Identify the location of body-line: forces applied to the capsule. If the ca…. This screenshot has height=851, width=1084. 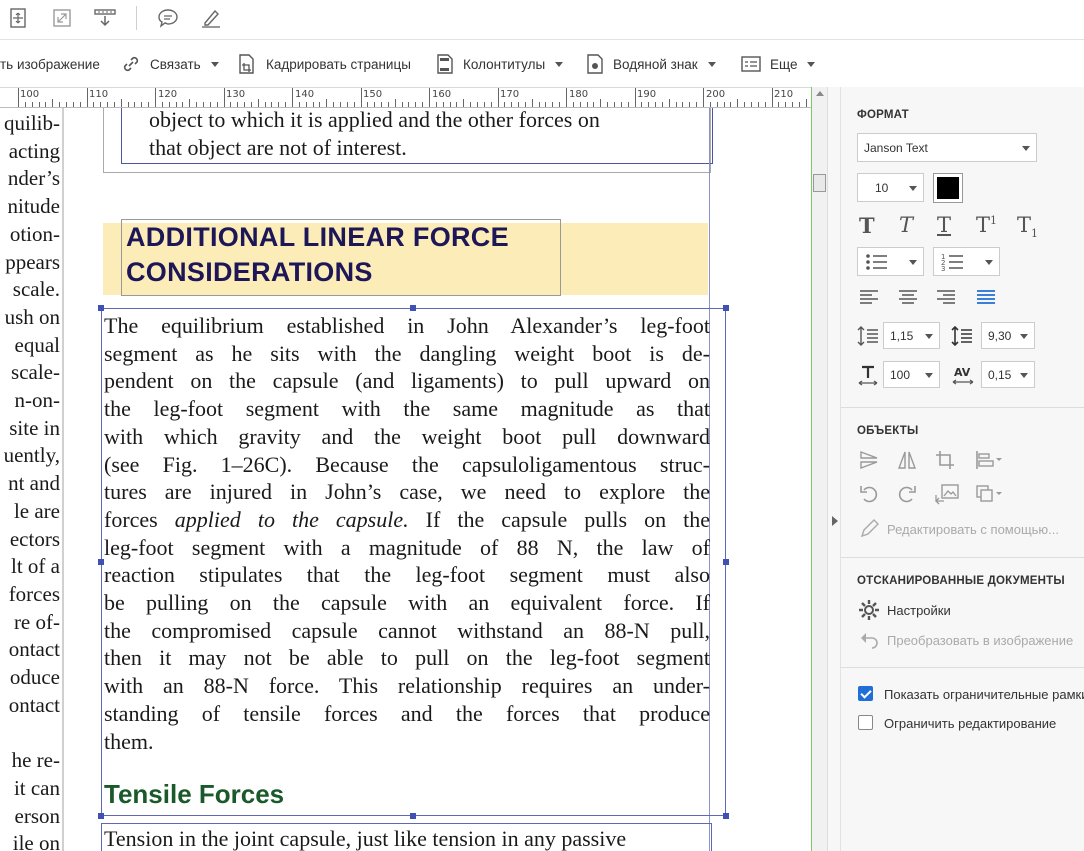
(407, 520).